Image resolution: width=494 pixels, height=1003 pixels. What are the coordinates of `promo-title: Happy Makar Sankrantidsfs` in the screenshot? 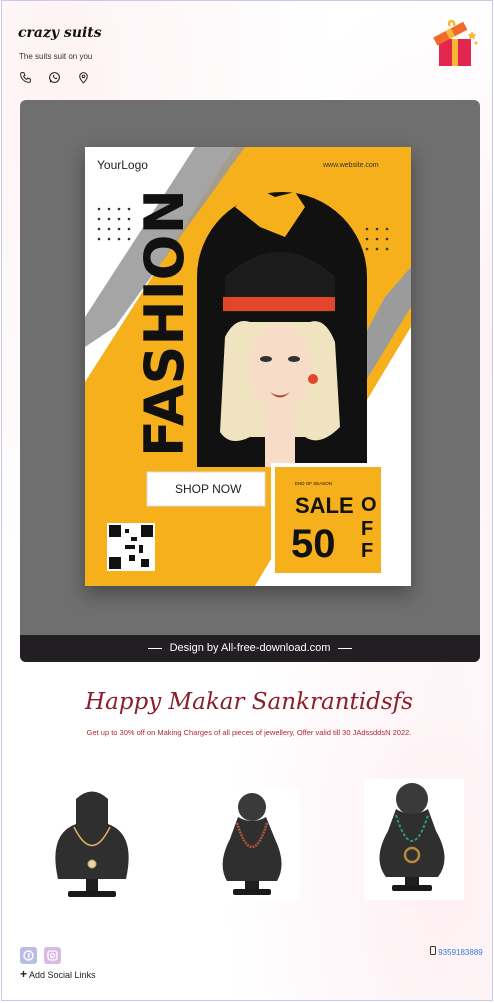 It's located at (249, 702).